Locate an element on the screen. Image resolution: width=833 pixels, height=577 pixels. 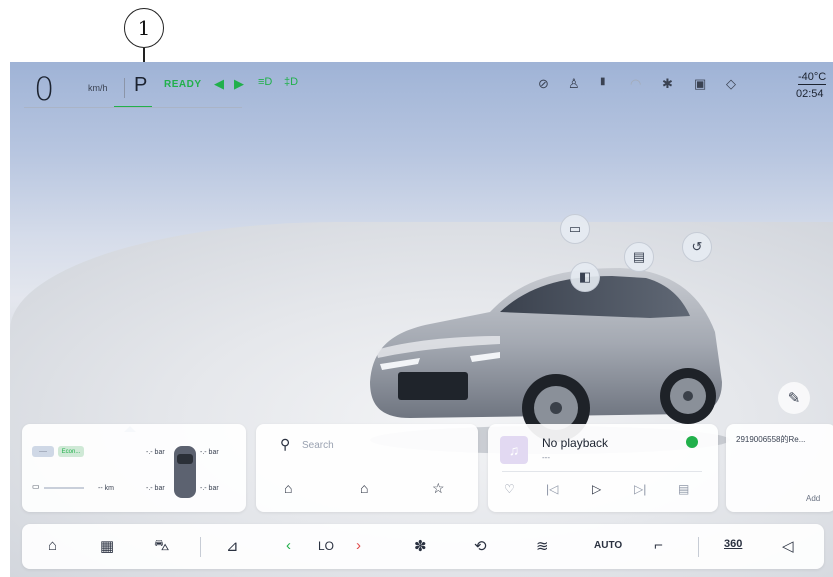
temperature-down-icon: ‹ is located at coordinates (288, 545).